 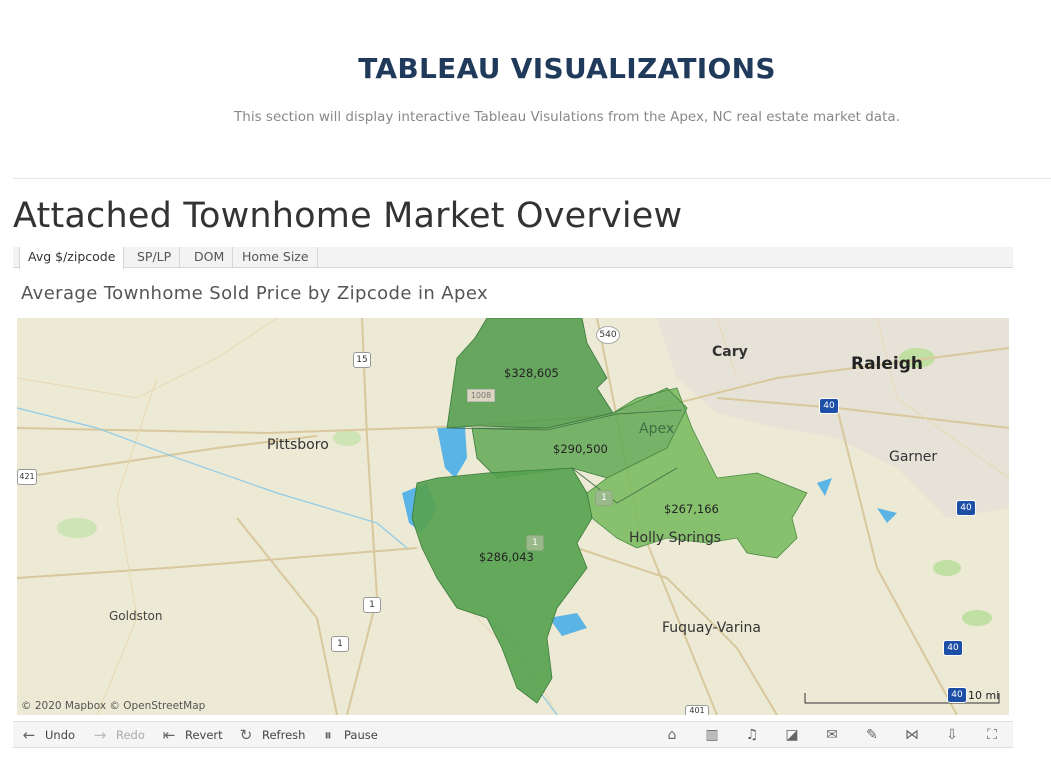 What do you see at coordinates (887, 364) in the screenshot?
I see `city-raleigh: Raleigh` at bounding box center [887, 364].